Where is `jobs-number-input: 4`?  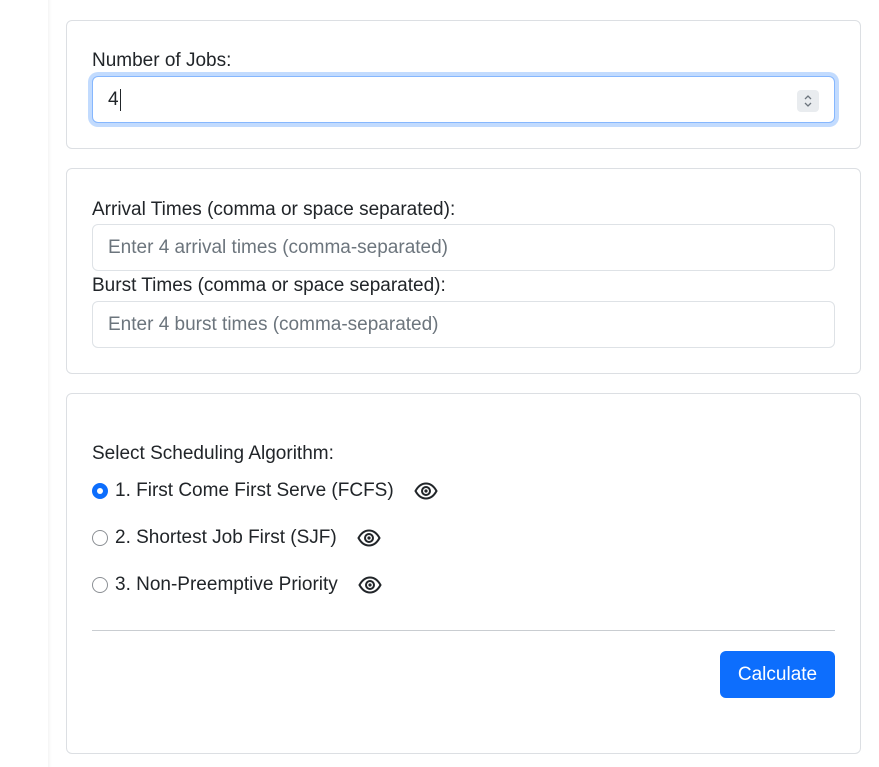
jobs-number-input: 4 is located at coordinates (463, 99).